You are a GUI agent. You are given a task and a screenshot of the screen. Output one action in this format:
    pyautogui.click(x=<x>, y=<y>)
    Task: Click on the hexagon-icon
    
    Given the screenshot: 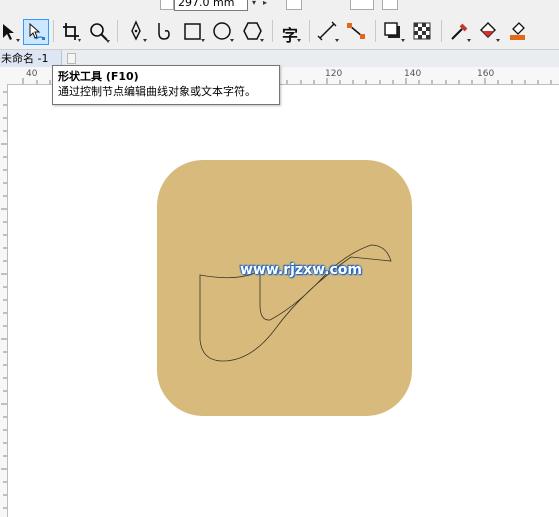 What is the action you would take?
    pyautogui.click(x=253, y=32)
    